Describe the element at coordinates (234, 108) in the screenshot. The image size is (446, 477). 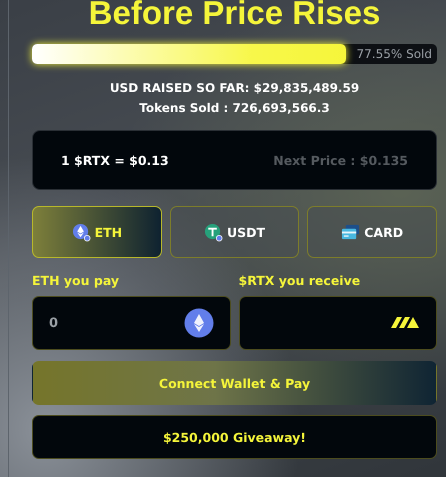
I see `tokens-sold-text: Tokens Sold : 726,693,566.3` at that location.